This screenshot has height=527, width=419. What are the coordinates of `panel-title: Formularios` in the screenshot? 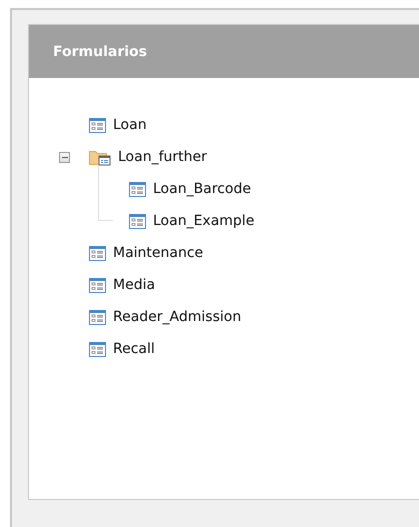 It's located at (100, 52).